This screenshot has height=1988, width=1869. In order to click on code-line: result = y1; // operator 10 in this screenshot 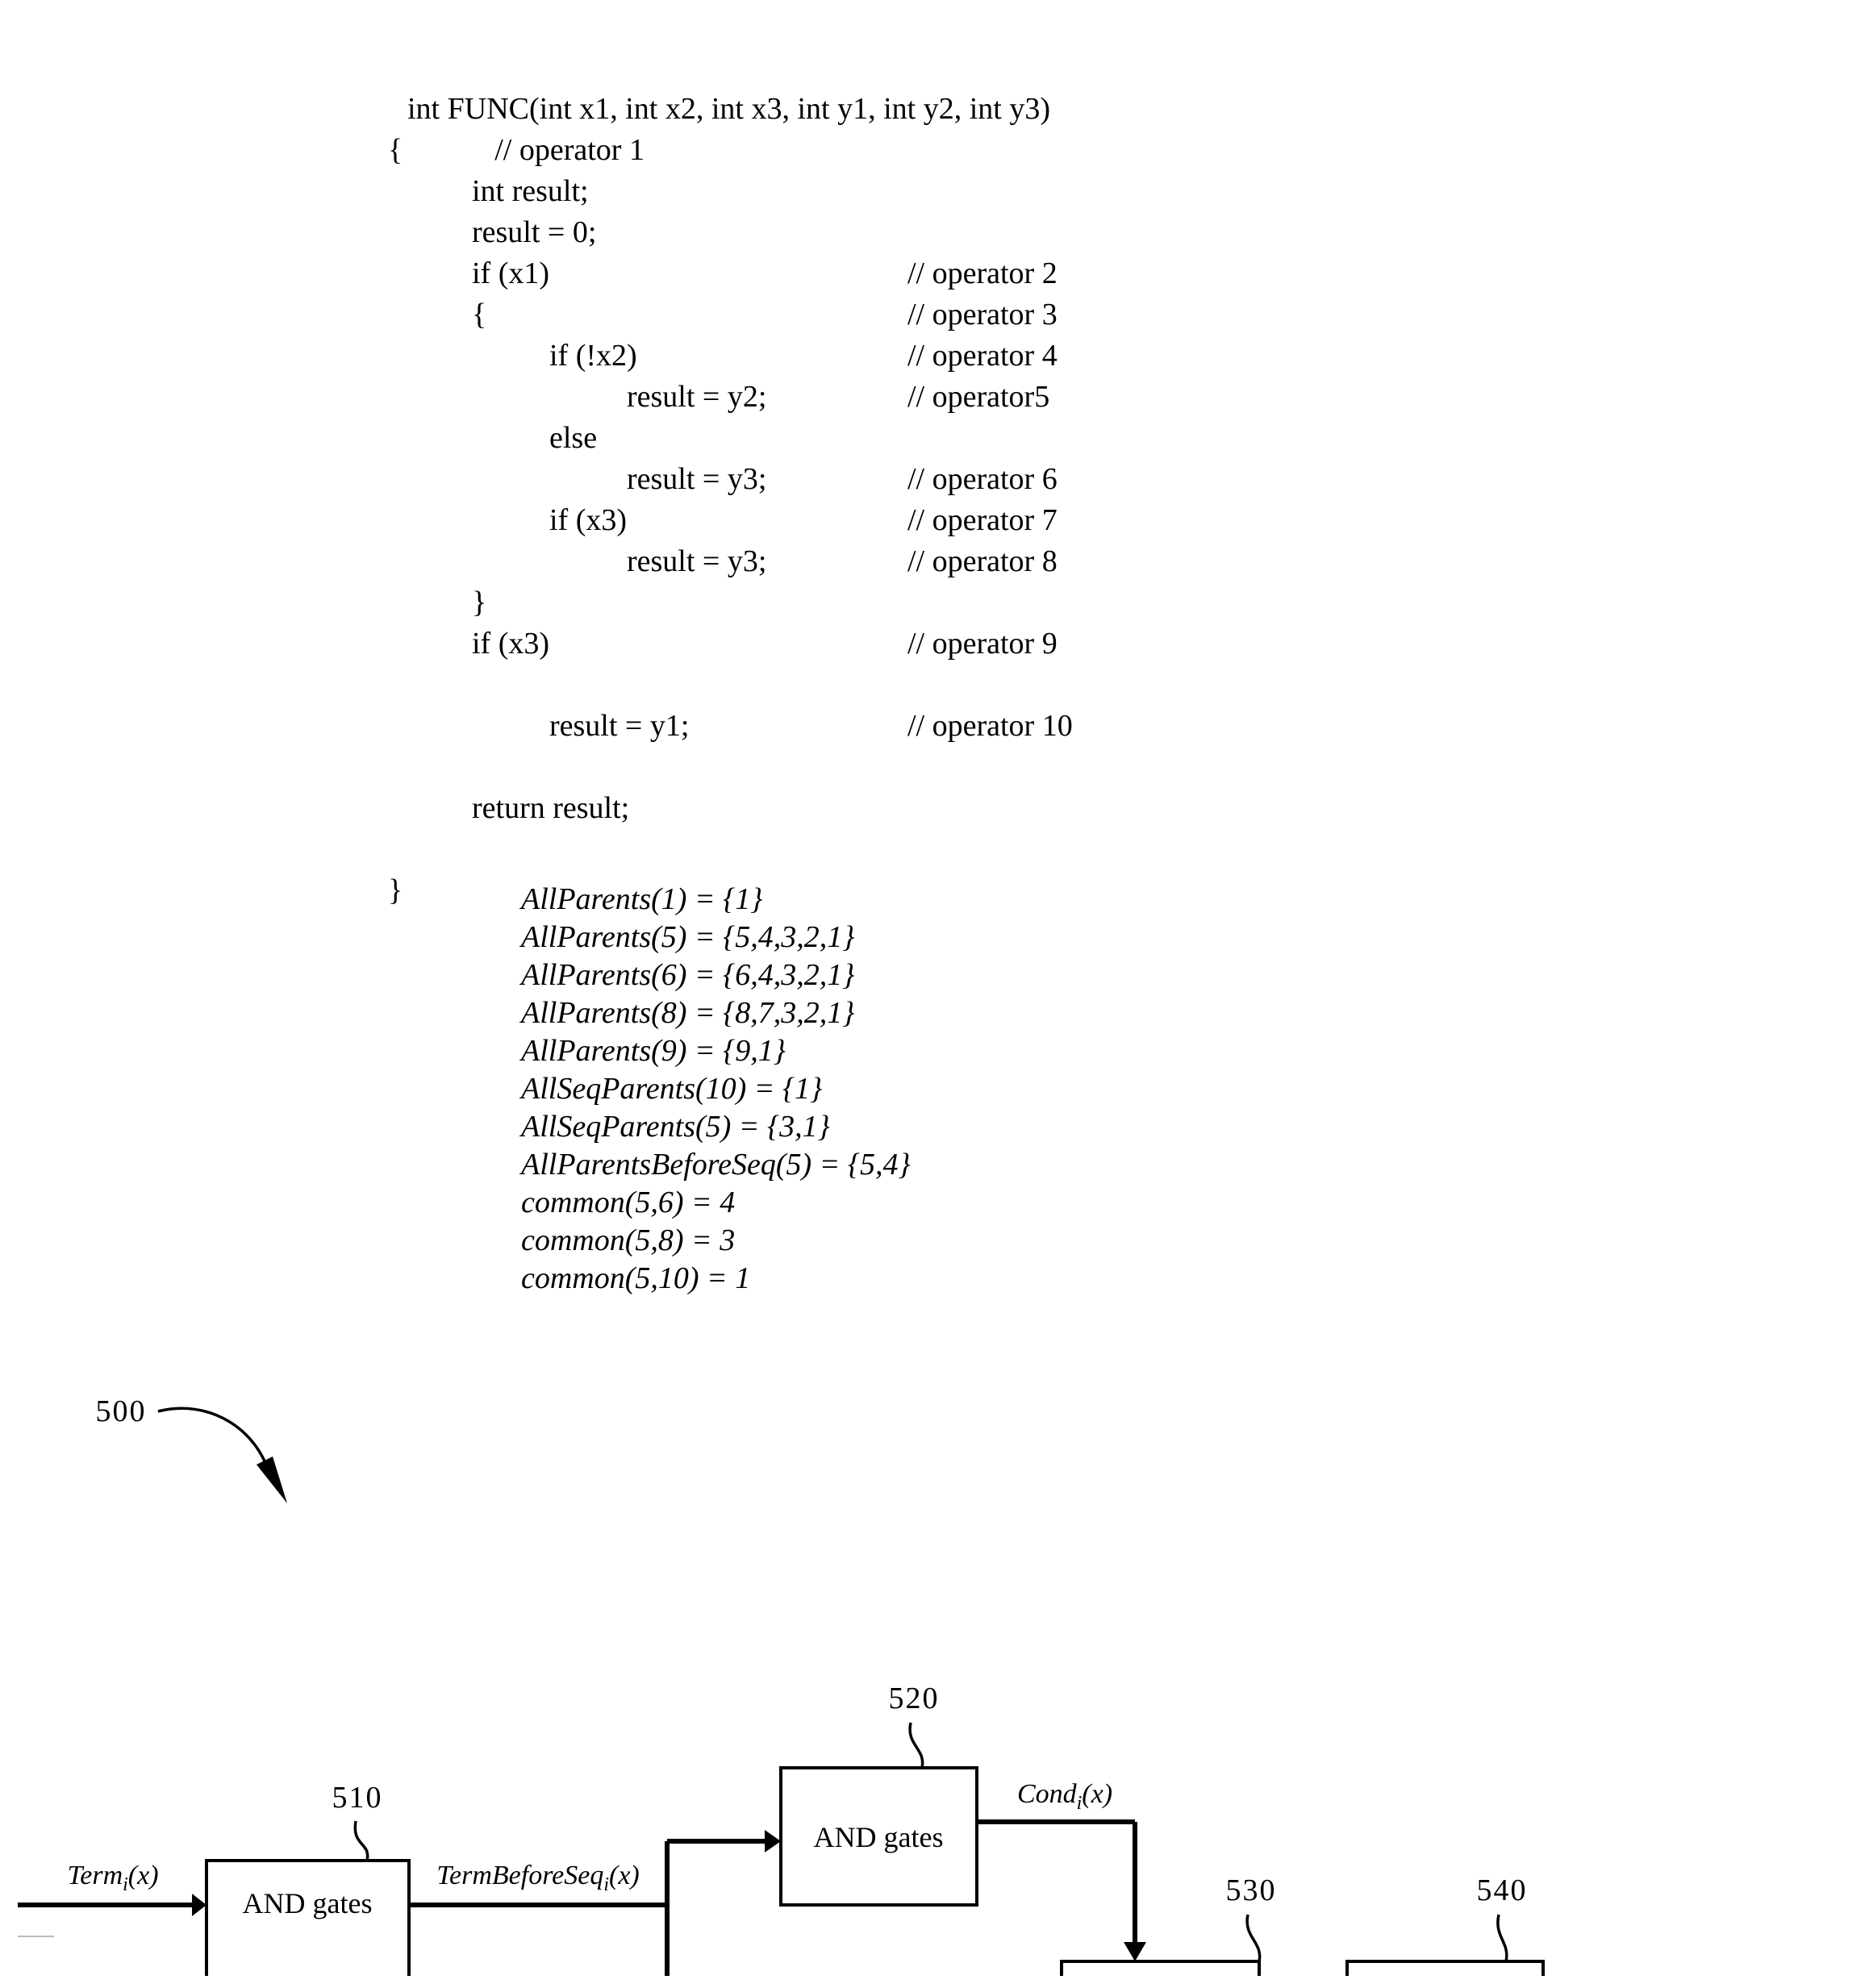, I will do `click(972, 727)`.